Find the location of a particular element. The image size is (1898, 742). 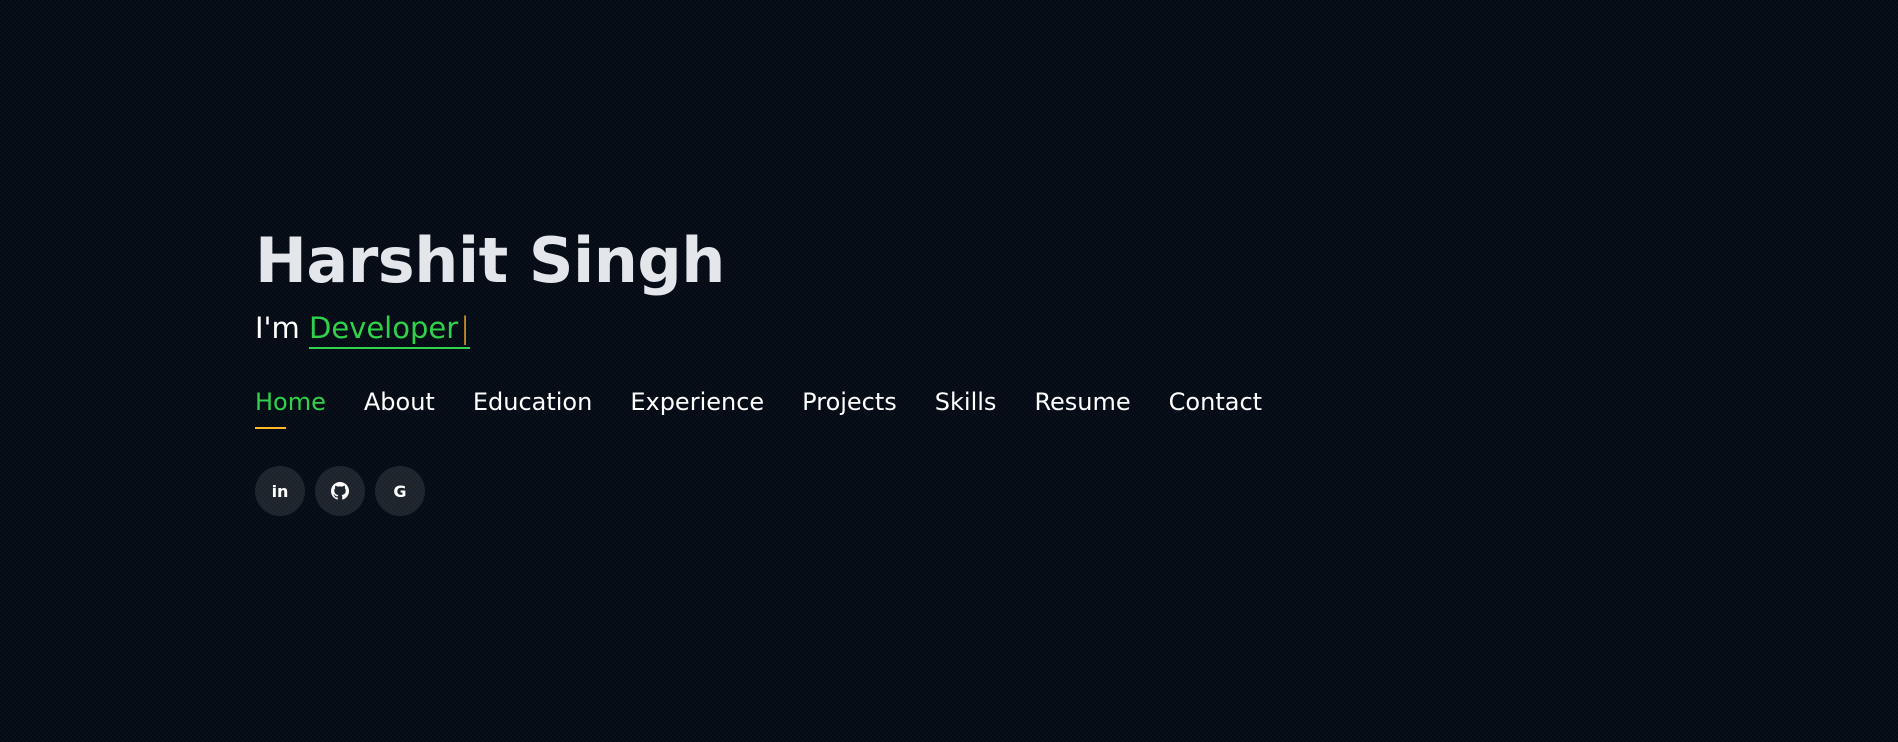

hero-tagline: I'm Developer| is located at coordinates (758, 328).